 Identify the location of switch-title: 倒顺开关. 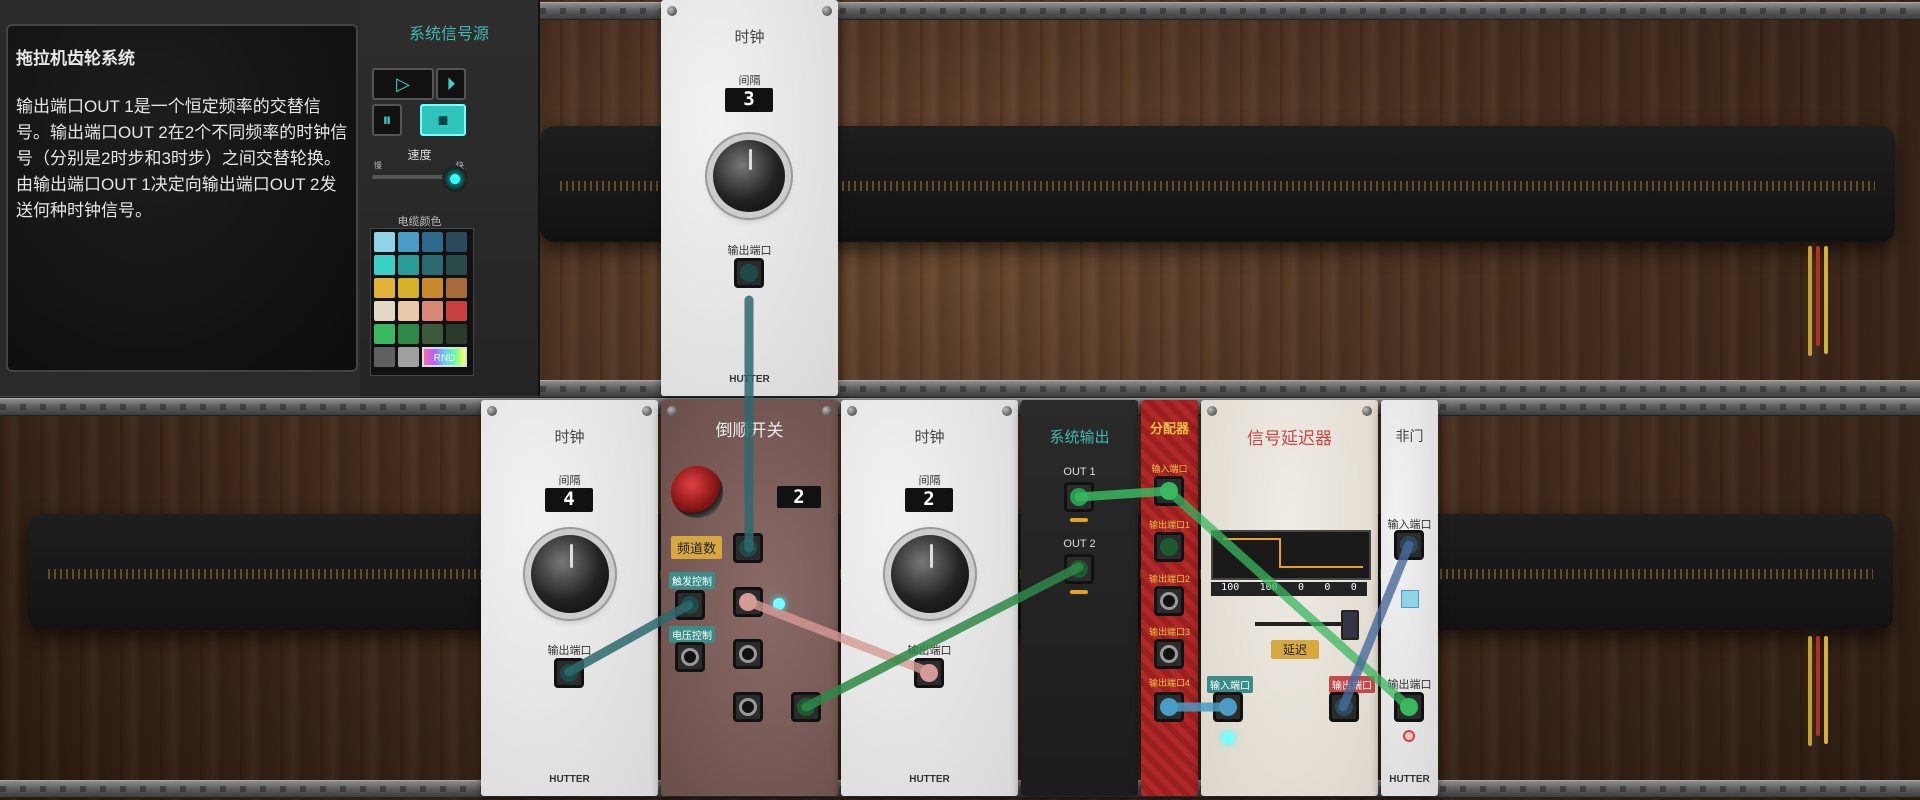
(749, 430).